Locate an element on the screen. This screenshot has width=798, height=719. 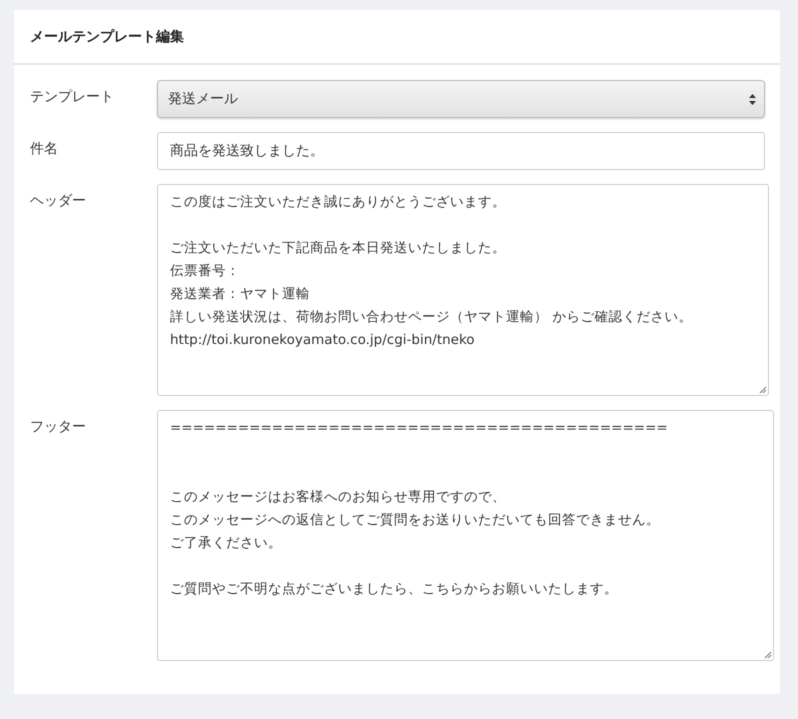
template-select: 発送メール is located at coordinates (461, 99).